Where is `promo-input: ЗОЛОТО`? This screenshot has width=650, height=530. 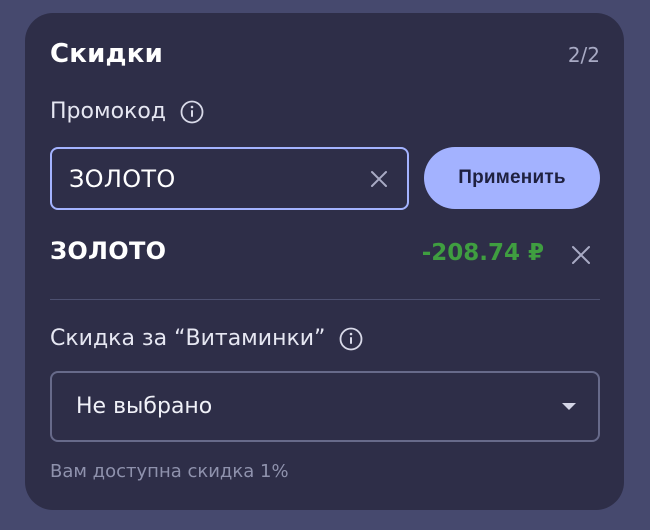 promo-input: ЗОЛОТО is located at coordinates (229, 178).